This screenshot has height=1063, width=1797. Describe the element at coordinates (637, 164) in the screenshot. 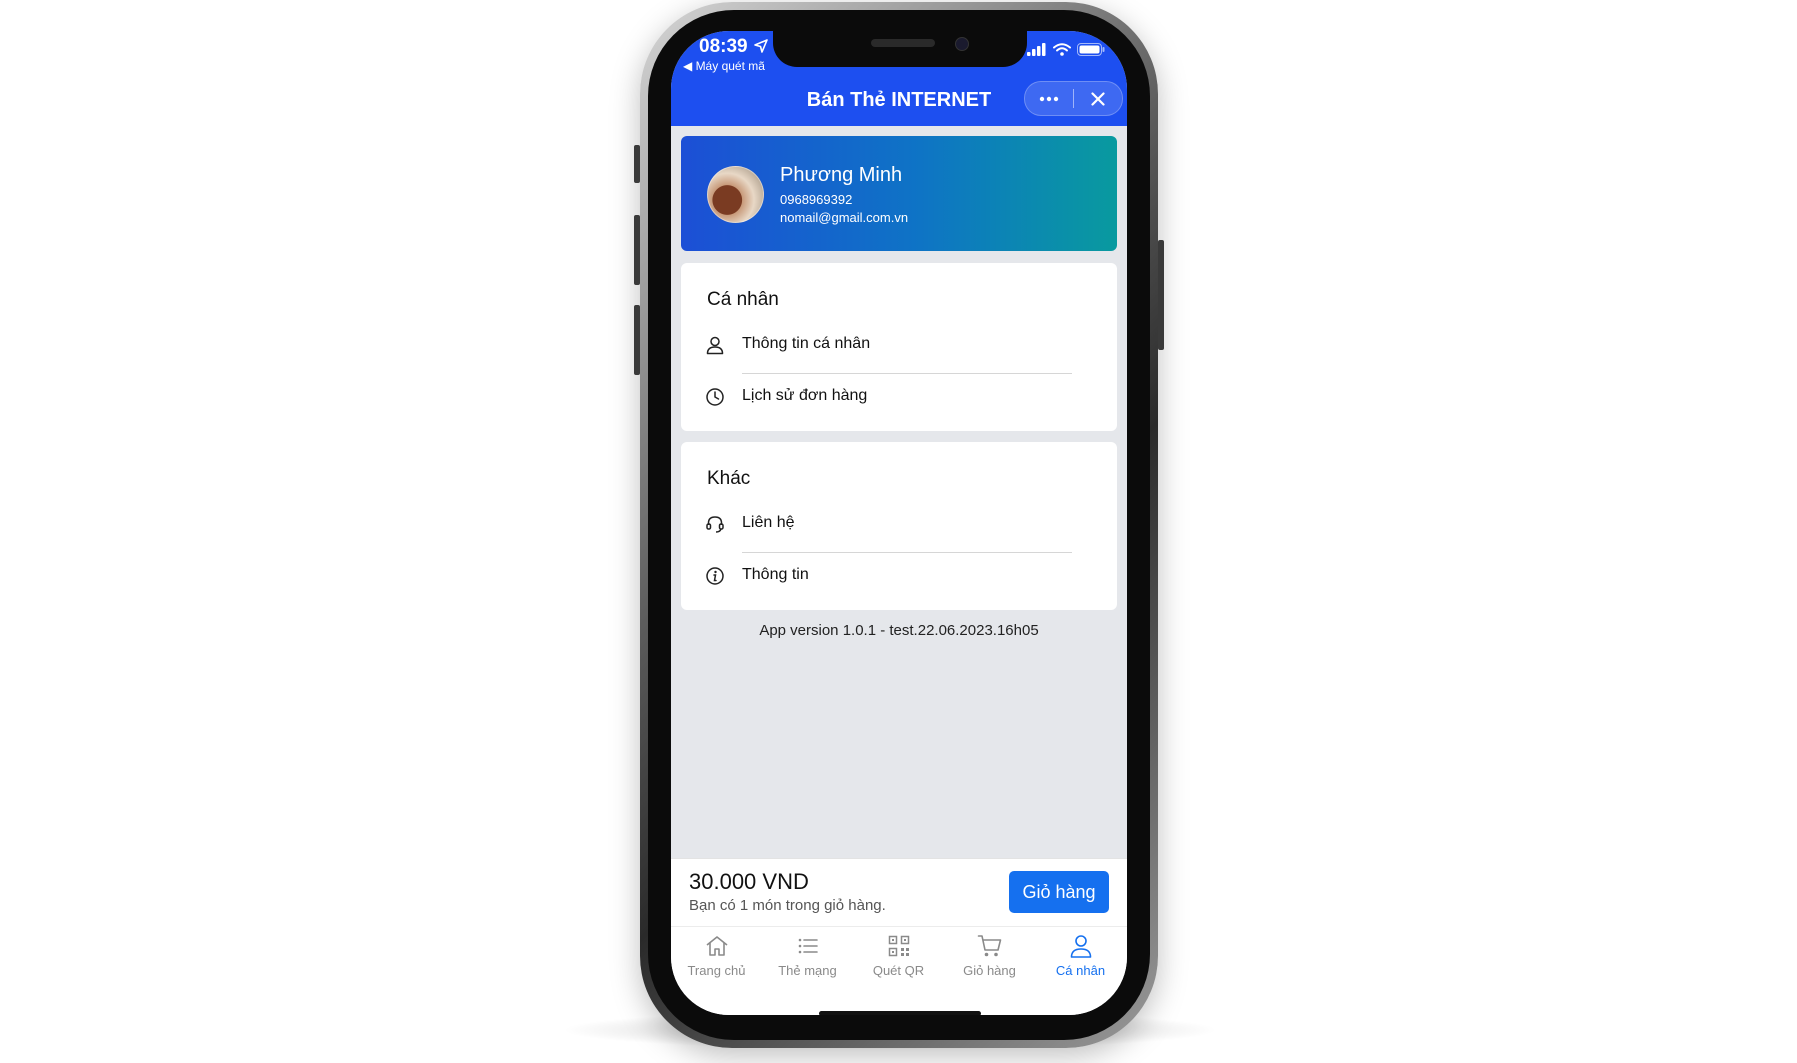

I see `mute-switch` at that location.